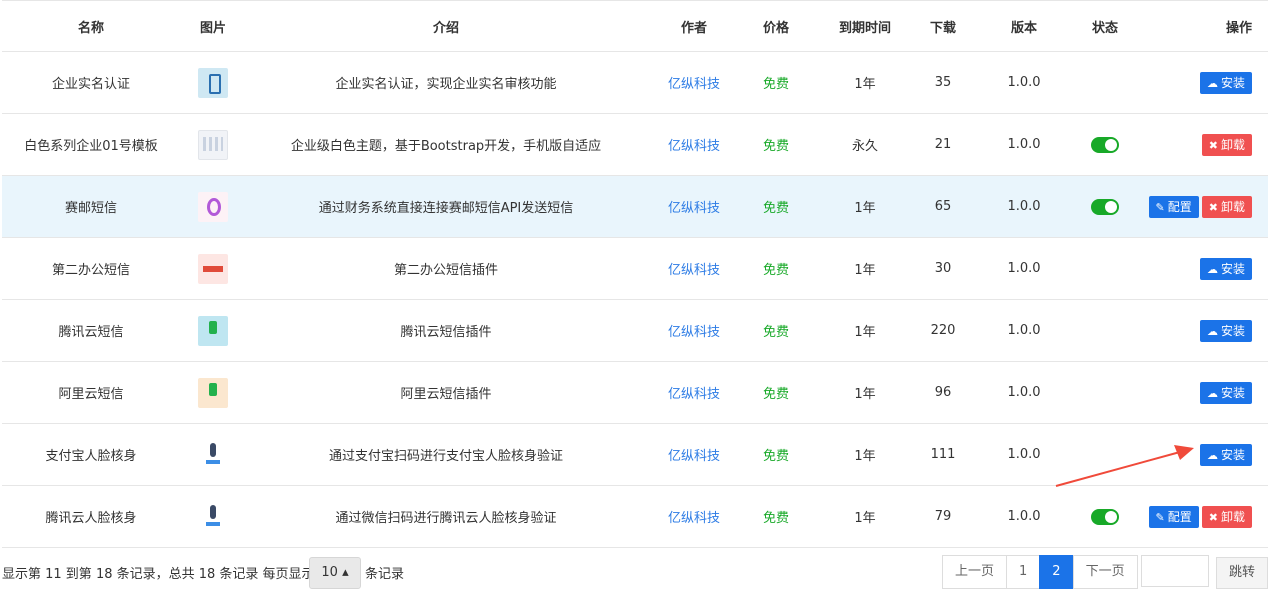 Image resolution: width=1285 pixels, height=602 pixels. What do you see at coordinates (446, 206) in the screenshot?
I see `plugin-intro: 通过财务系统直接连接赛邮短信API发送短信` at bounding box center [446, 206].